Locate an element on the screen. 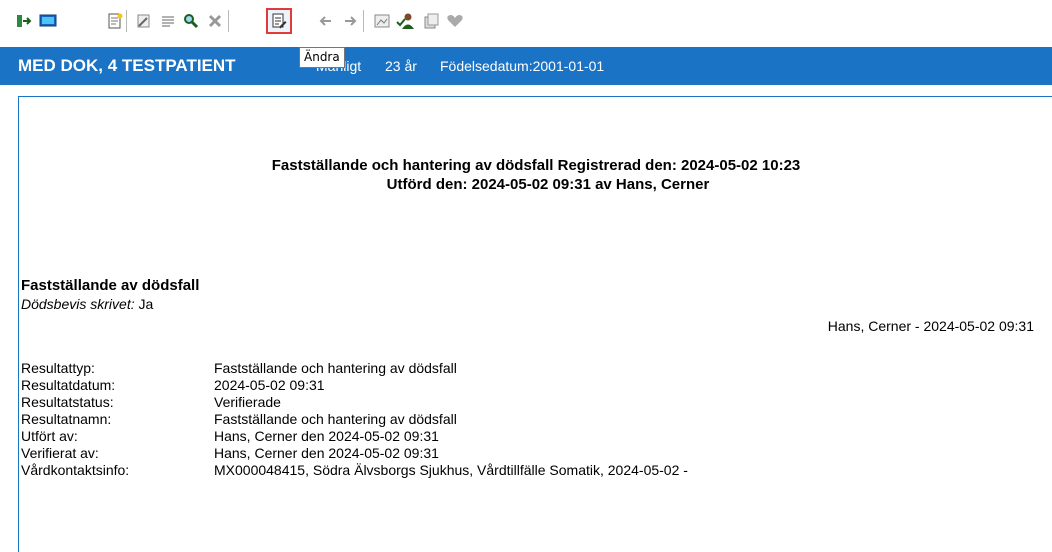  edit-icon is located at coordinates (279, 21).